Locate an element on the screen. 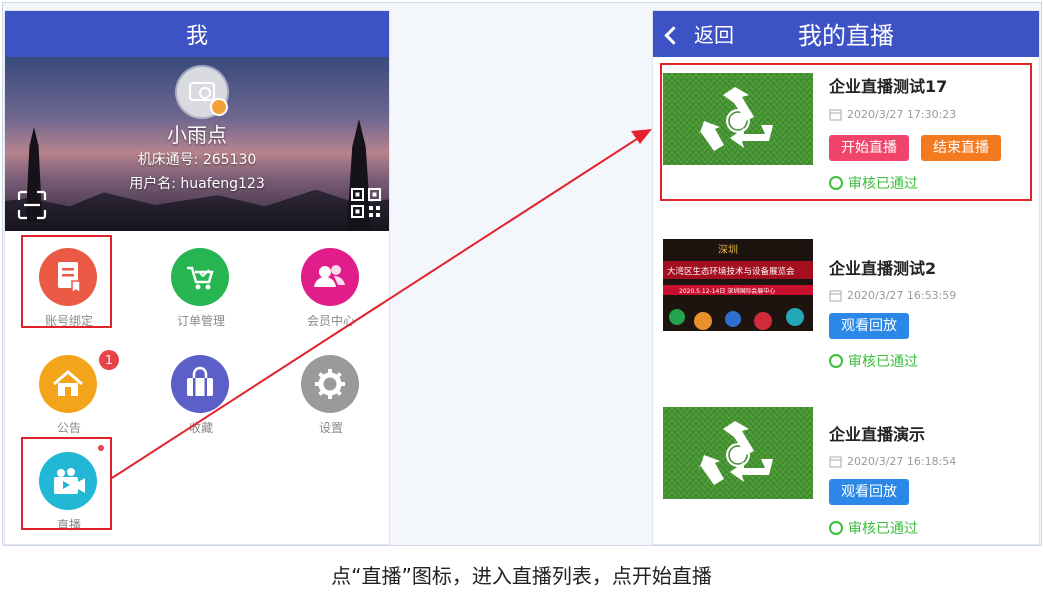 This screenshot has width=1043, height=597. live-time: 2020/3/27 16:53:59 is located at coordinates (902, 295).